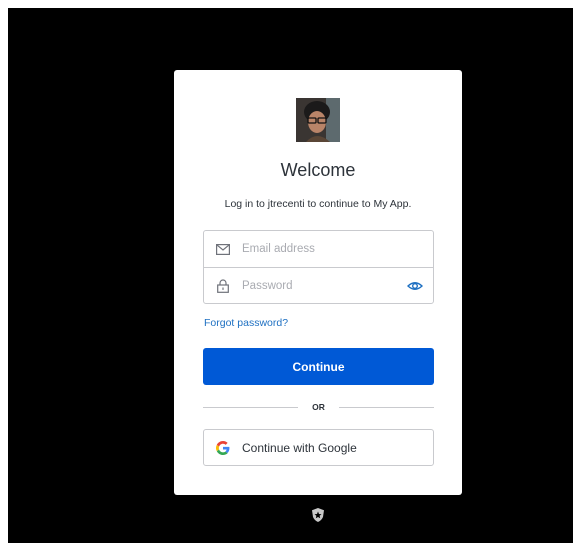 The height and width of the screenshot is (543, 581). I want to click on password-field, so click(318, 286).